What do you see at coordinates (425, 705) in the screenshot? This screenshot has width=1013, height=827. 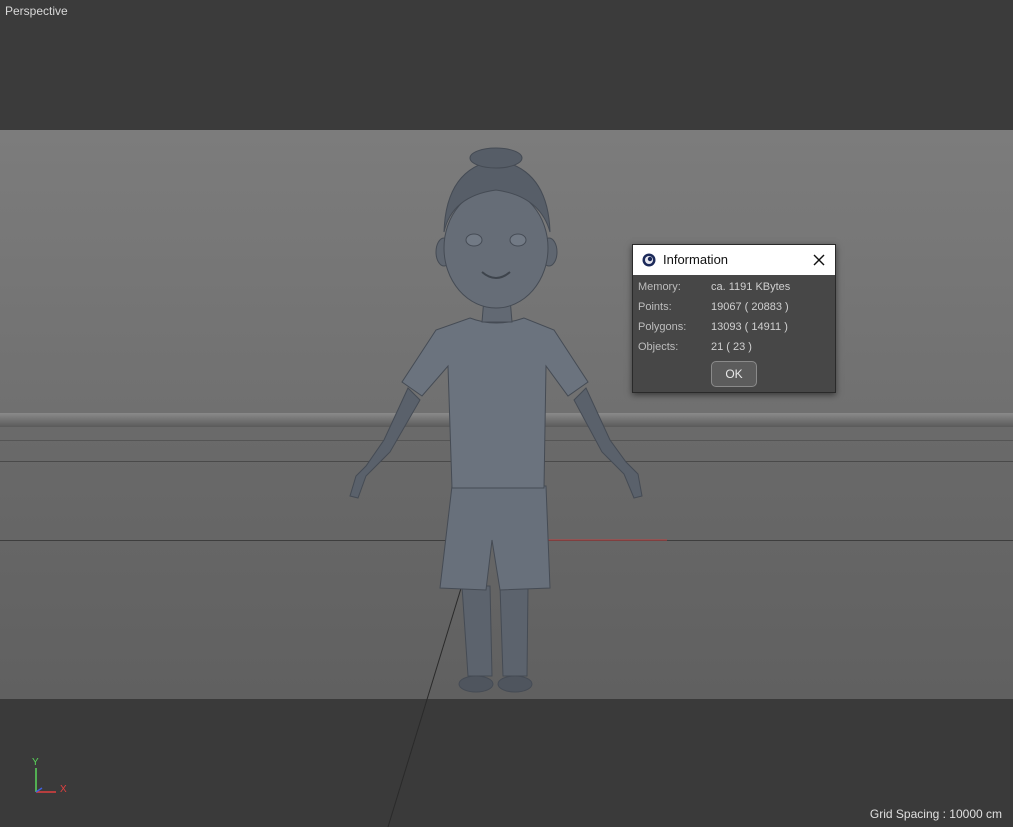 I see `perspective-line` at bounding box center [425, 705].